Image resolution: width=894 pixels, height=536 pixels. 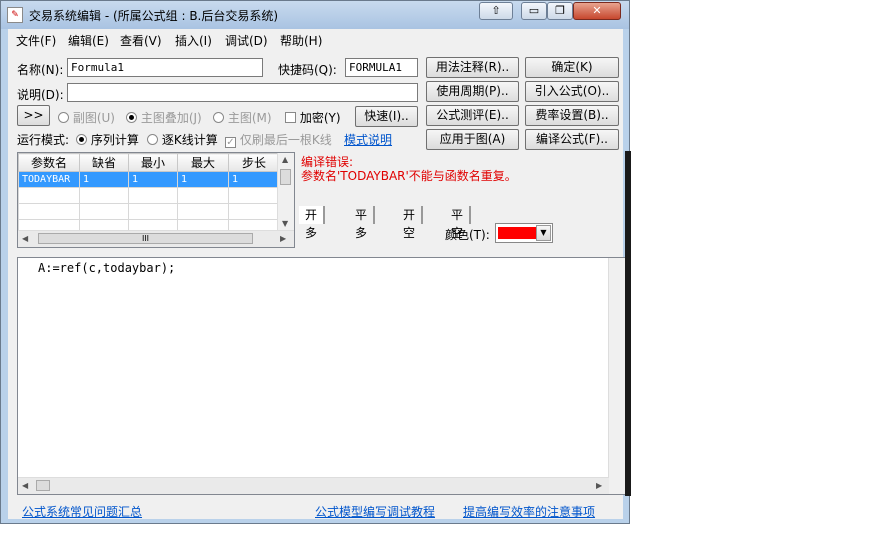 I want to click on subchart-radio: 副图(U), so click(x=86, y=117).